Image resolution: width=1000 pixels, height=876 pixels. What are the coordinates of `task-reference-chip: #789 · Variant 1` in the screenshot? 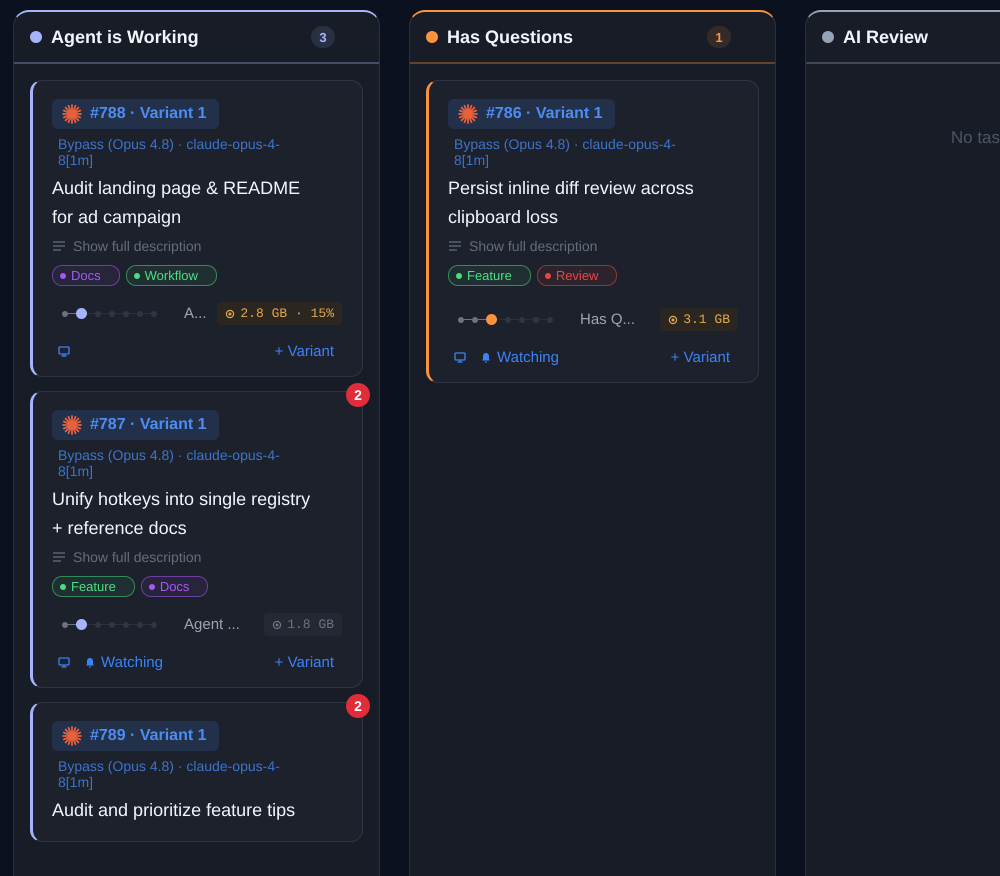 It's located at (135, 736).